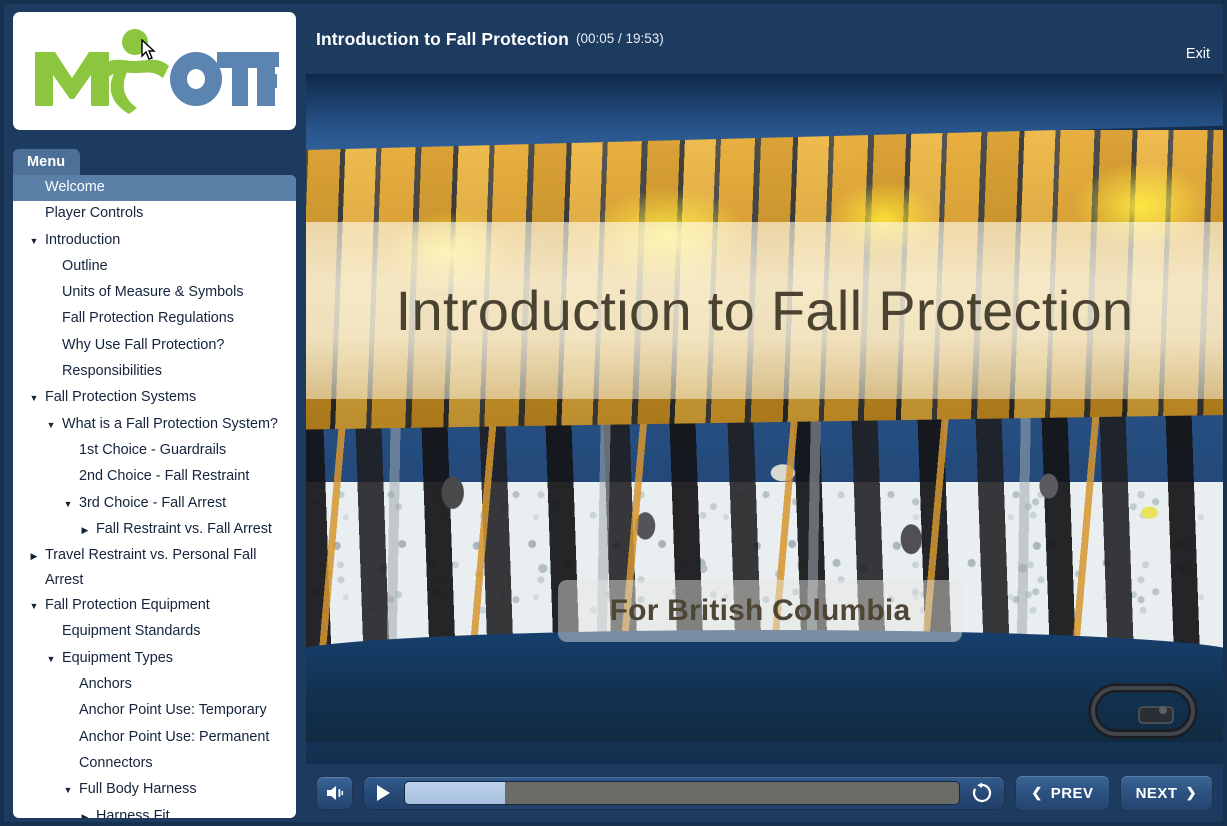 Image resolution: width=1227 pixels, height=826 pixels. I want to click on menu-item-fall-protection-regulations: Fall Protection Regulations, so click(154, 319).